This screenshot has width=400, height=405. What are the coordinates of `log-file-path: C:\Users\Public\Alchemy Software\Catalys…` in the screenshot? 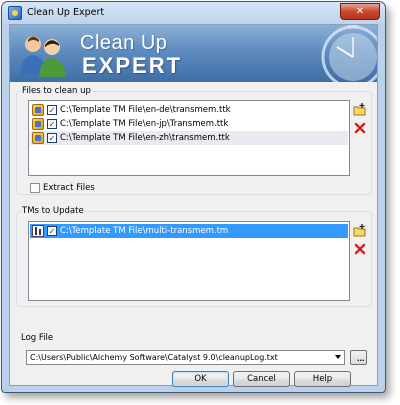 It's located at (154, 357).